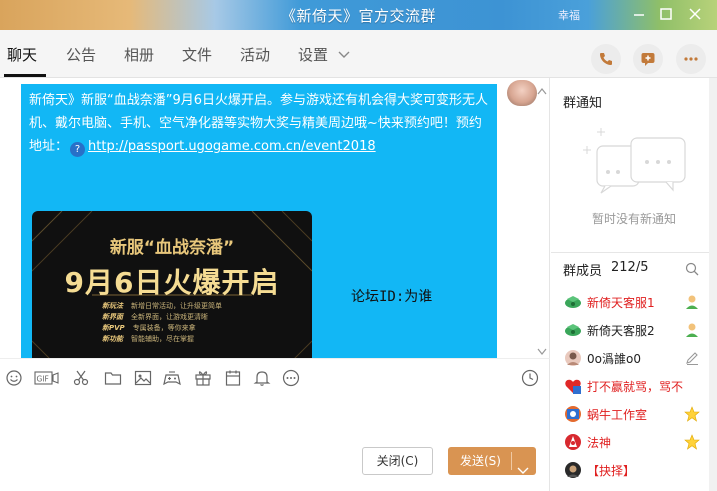 The width and height of the screenshot is (717, 491). What do you see at coordinates (392, 297) in the screenshot?
I see `forum-id-text: 论坛ID:为谁` at bounding box center [392, 297].